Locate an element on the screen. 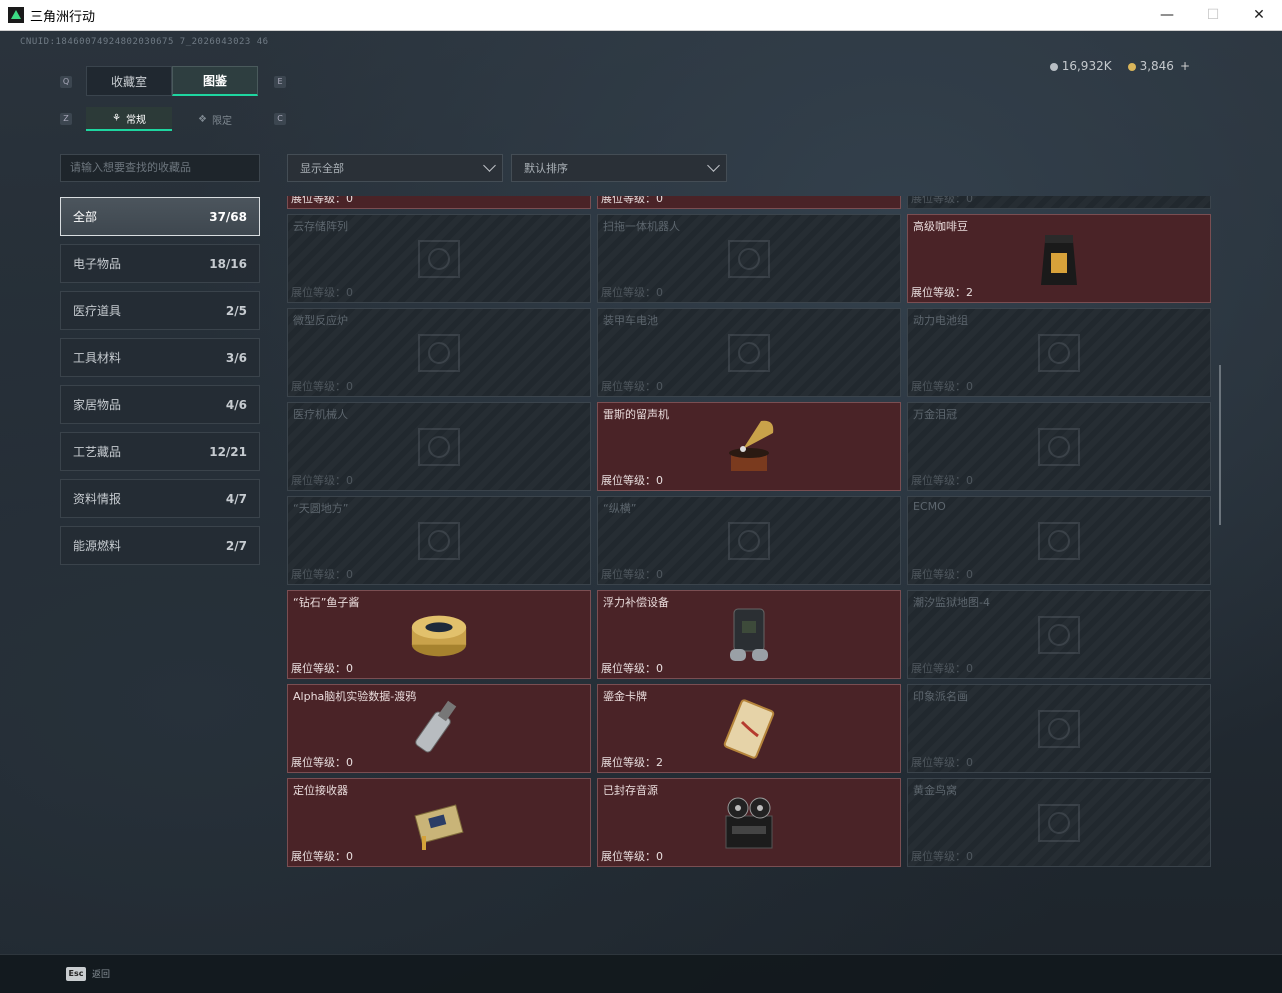 This screenshot has width=1282, height=993. globe-icon is located at coordinates (439, 541).